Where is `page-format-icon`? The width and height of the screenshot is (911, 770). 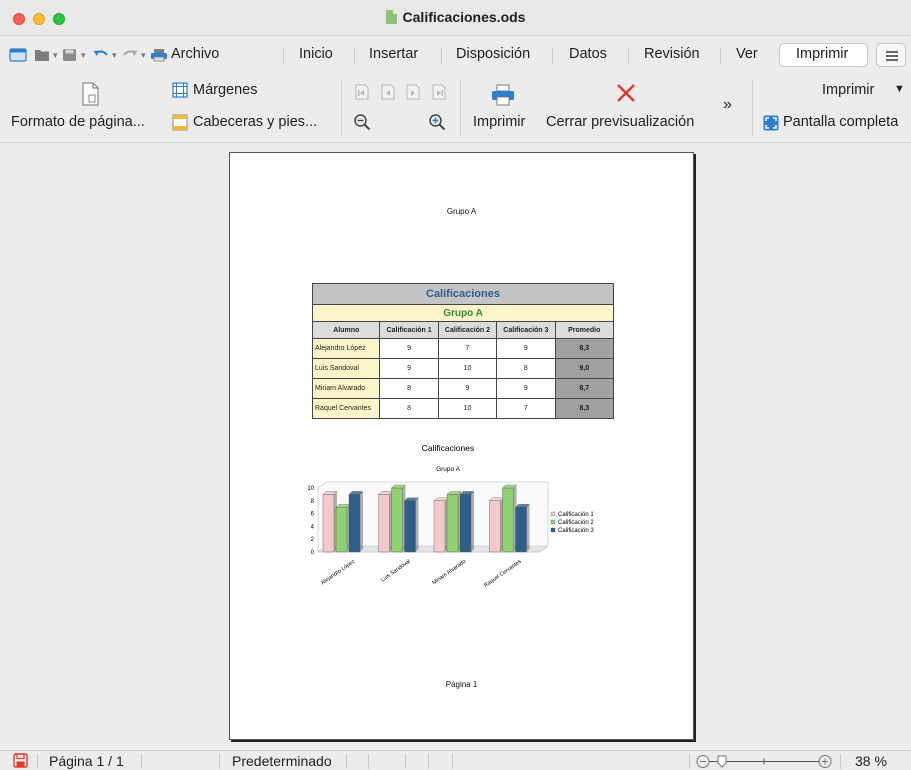 page-format-icon is located at coordinates (90, 94).